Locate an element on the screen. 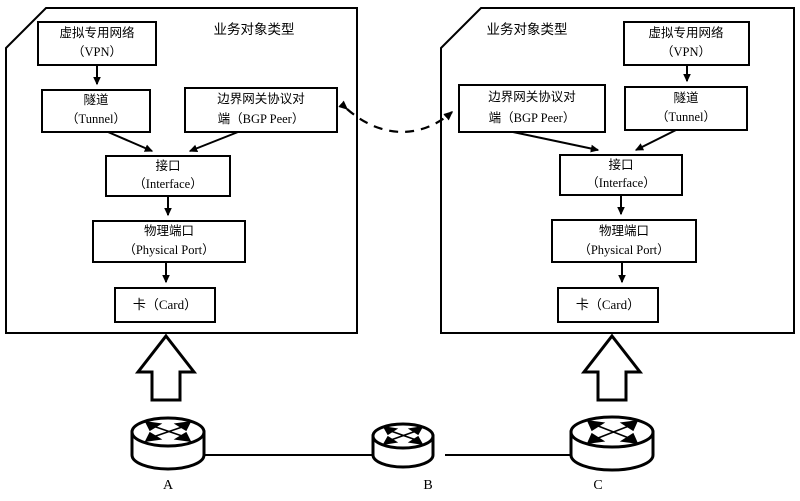 The image size is (800, 501). node-left-bgp-peer: 边界网关协议对 端（BGP Peer） is located at coordinates (261, 110).